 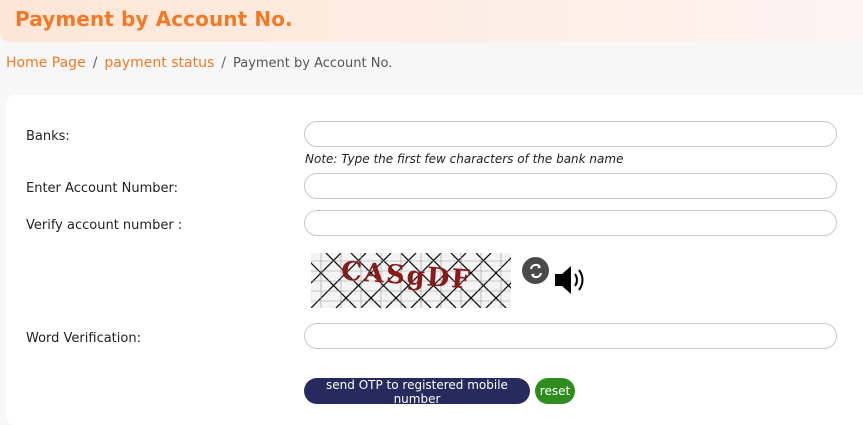 What do you see at coordinates (154, 19) in the screenshot?
I see `page-title: Payment by Account No.` at bounding box center [154, 19].